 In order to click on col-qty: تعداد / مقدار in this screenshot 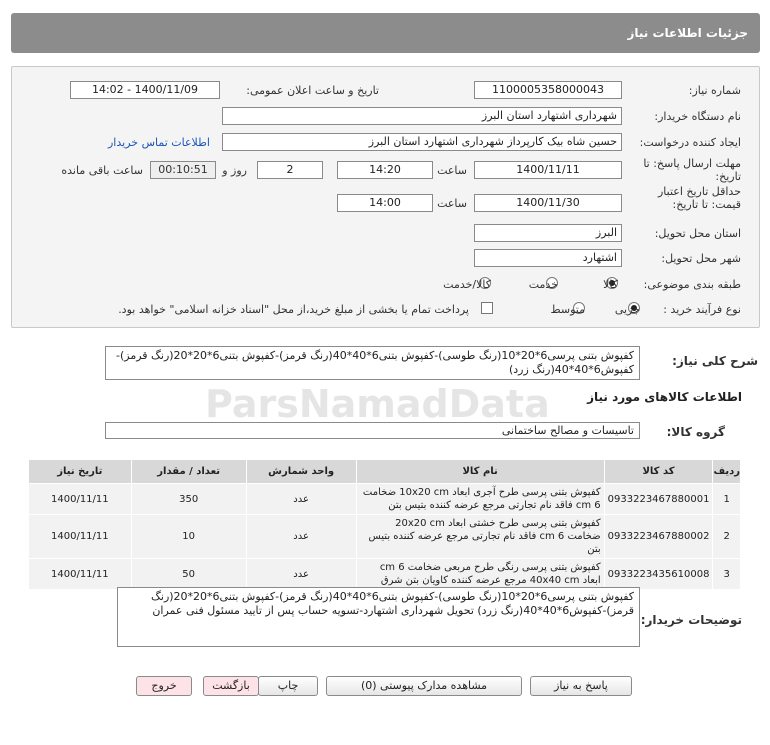, I will do `click(188, 471)`.